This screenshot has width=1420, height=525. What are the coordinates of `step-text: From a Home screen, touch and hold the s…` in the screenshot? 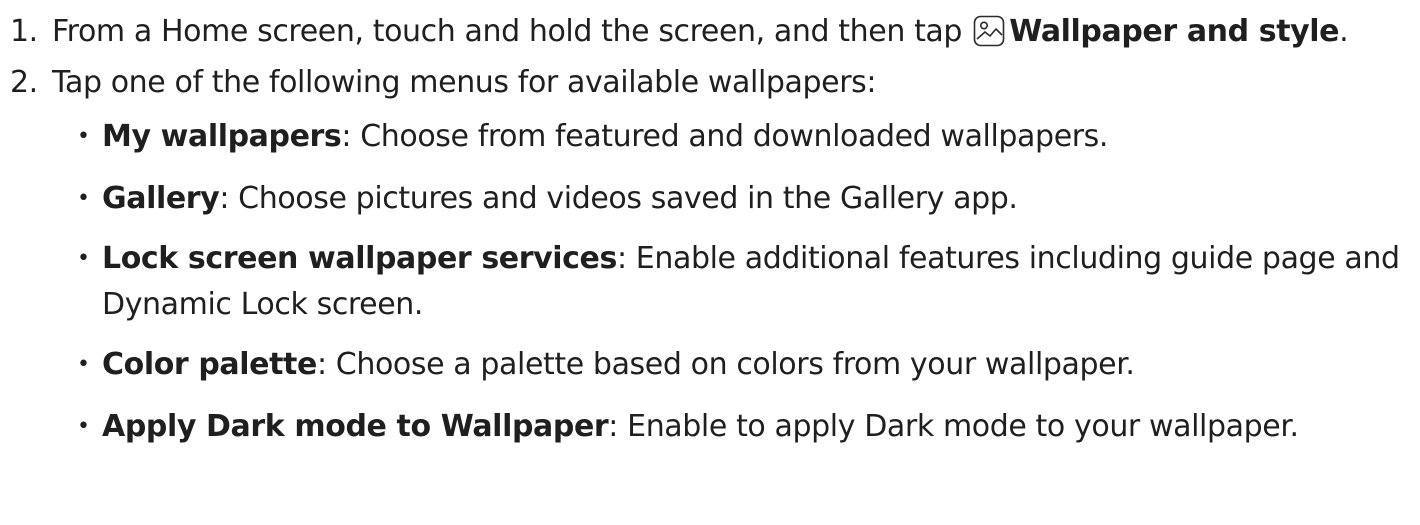 It's located at (727, 31).